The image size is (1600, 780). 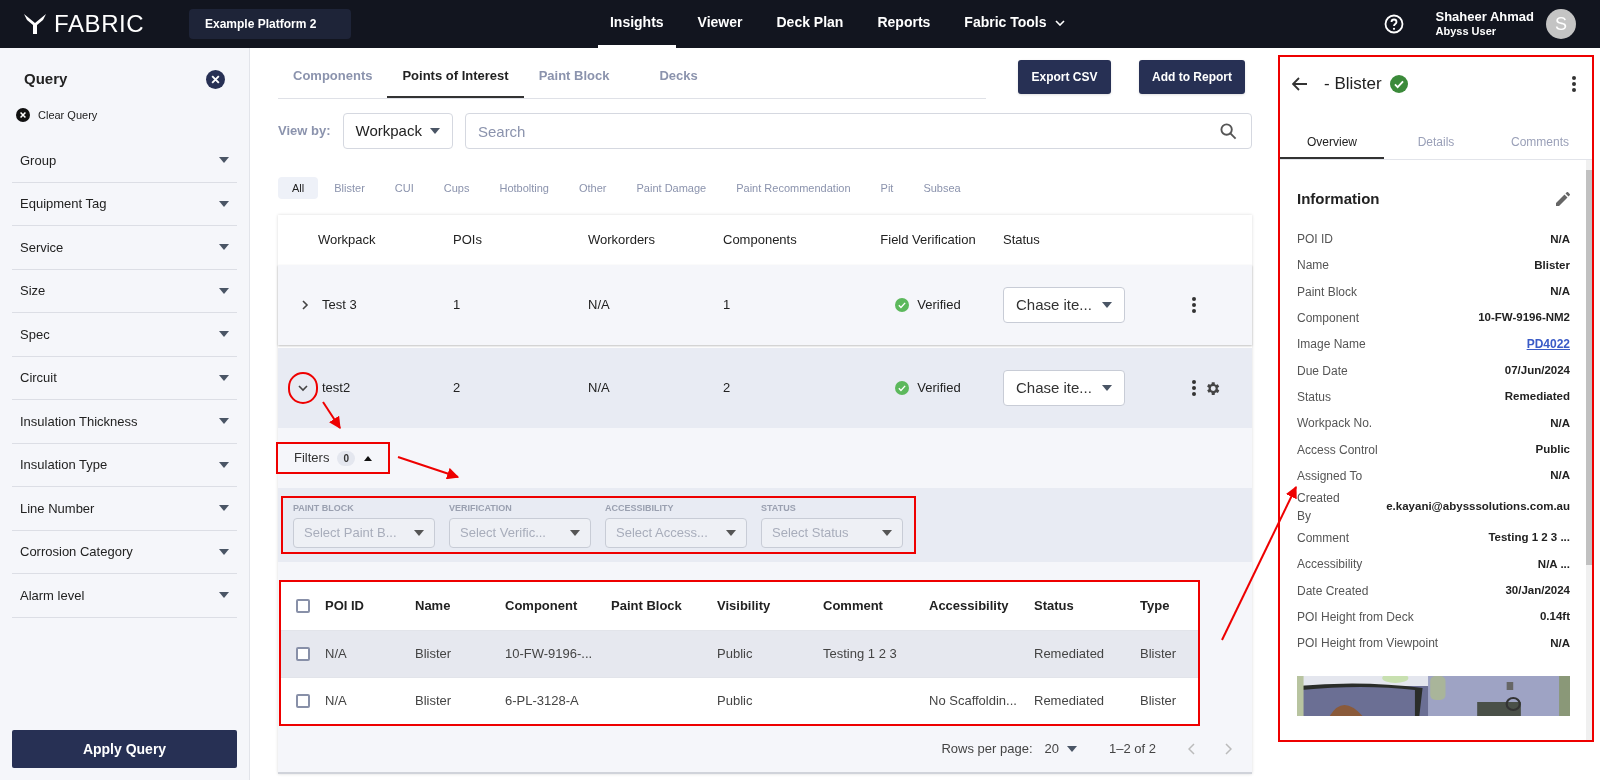 What do you see at coordinates (1054, 605) in the screenshot?
I see `column-header: Status` at bounding box center [1054, 605].